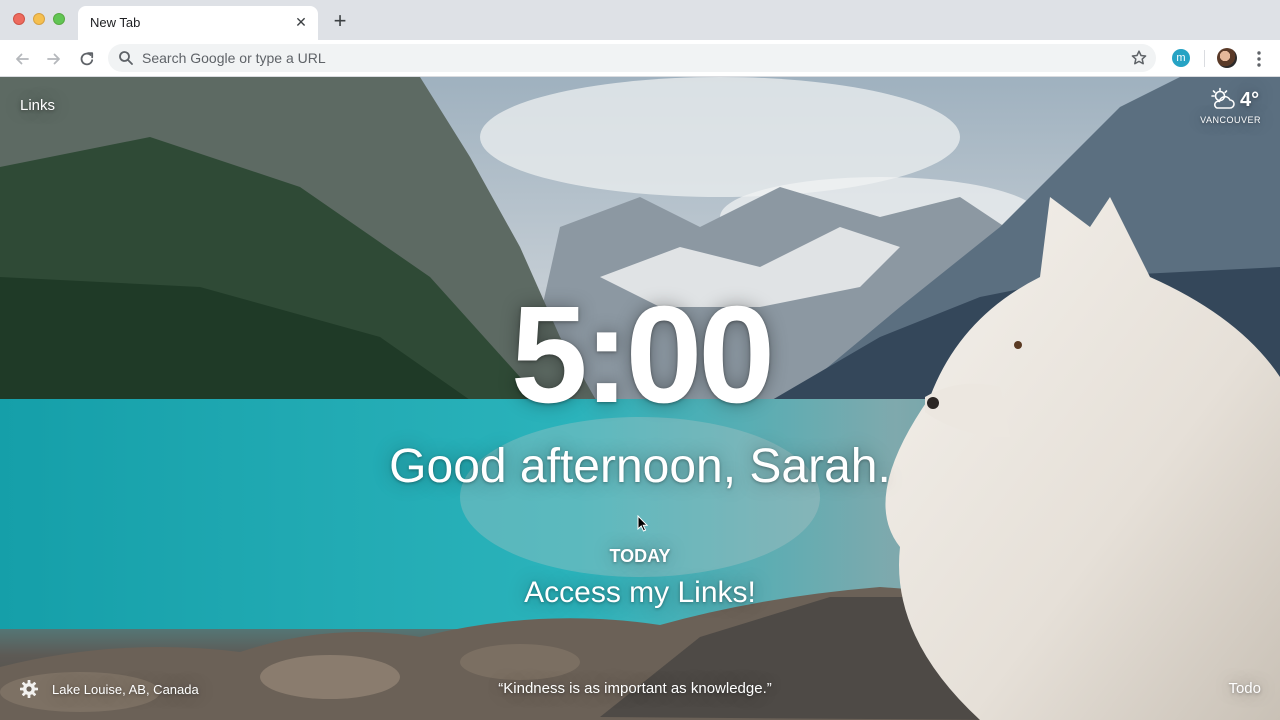  Describe the element at coordinates (643, 523) in the screenshot. I see `mouse-pointer-icon` at that location.